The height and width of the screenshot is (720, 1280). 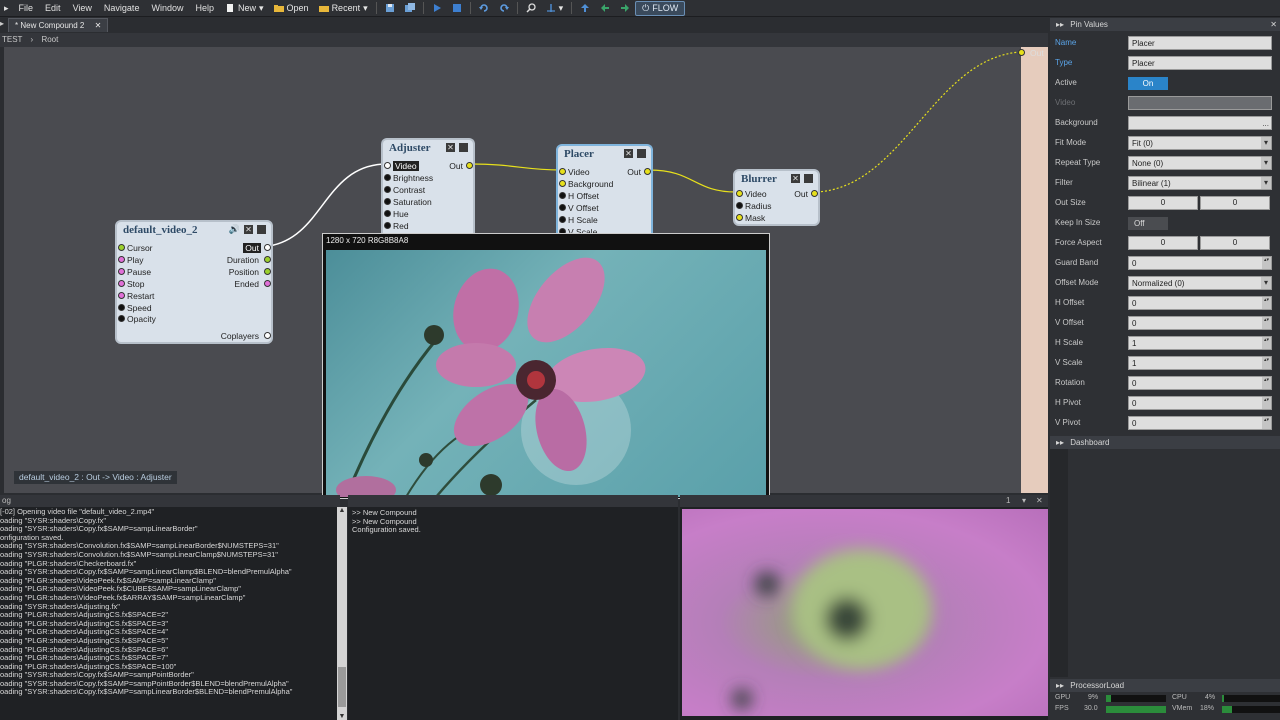 What do you see at coordinates (1200, 143) in the screenshot?
I see `prop-input-fit-mode: Fit (0)` at bounding box center [1200, 143].